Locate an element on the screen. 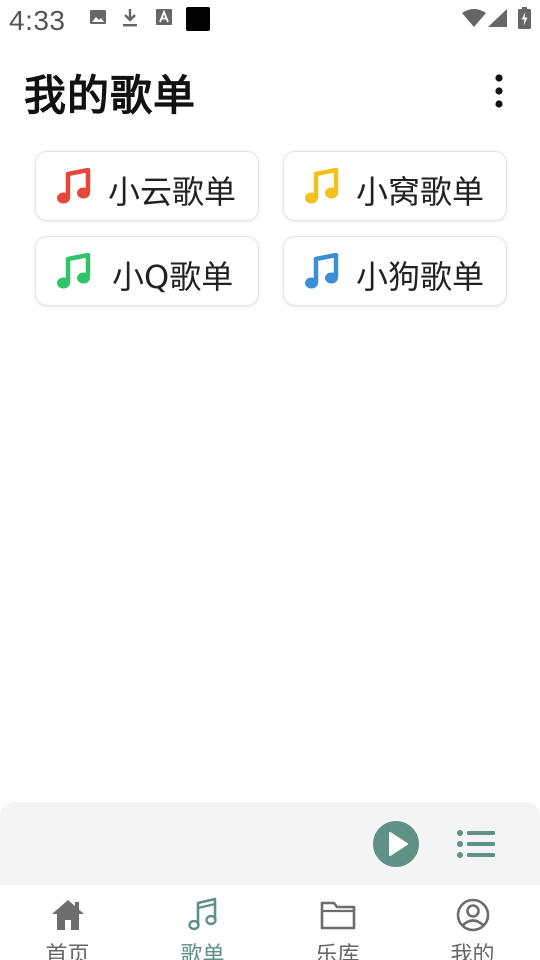 The image size is (540, 960). battery-charging-icon is located at coordinates (524, 18).